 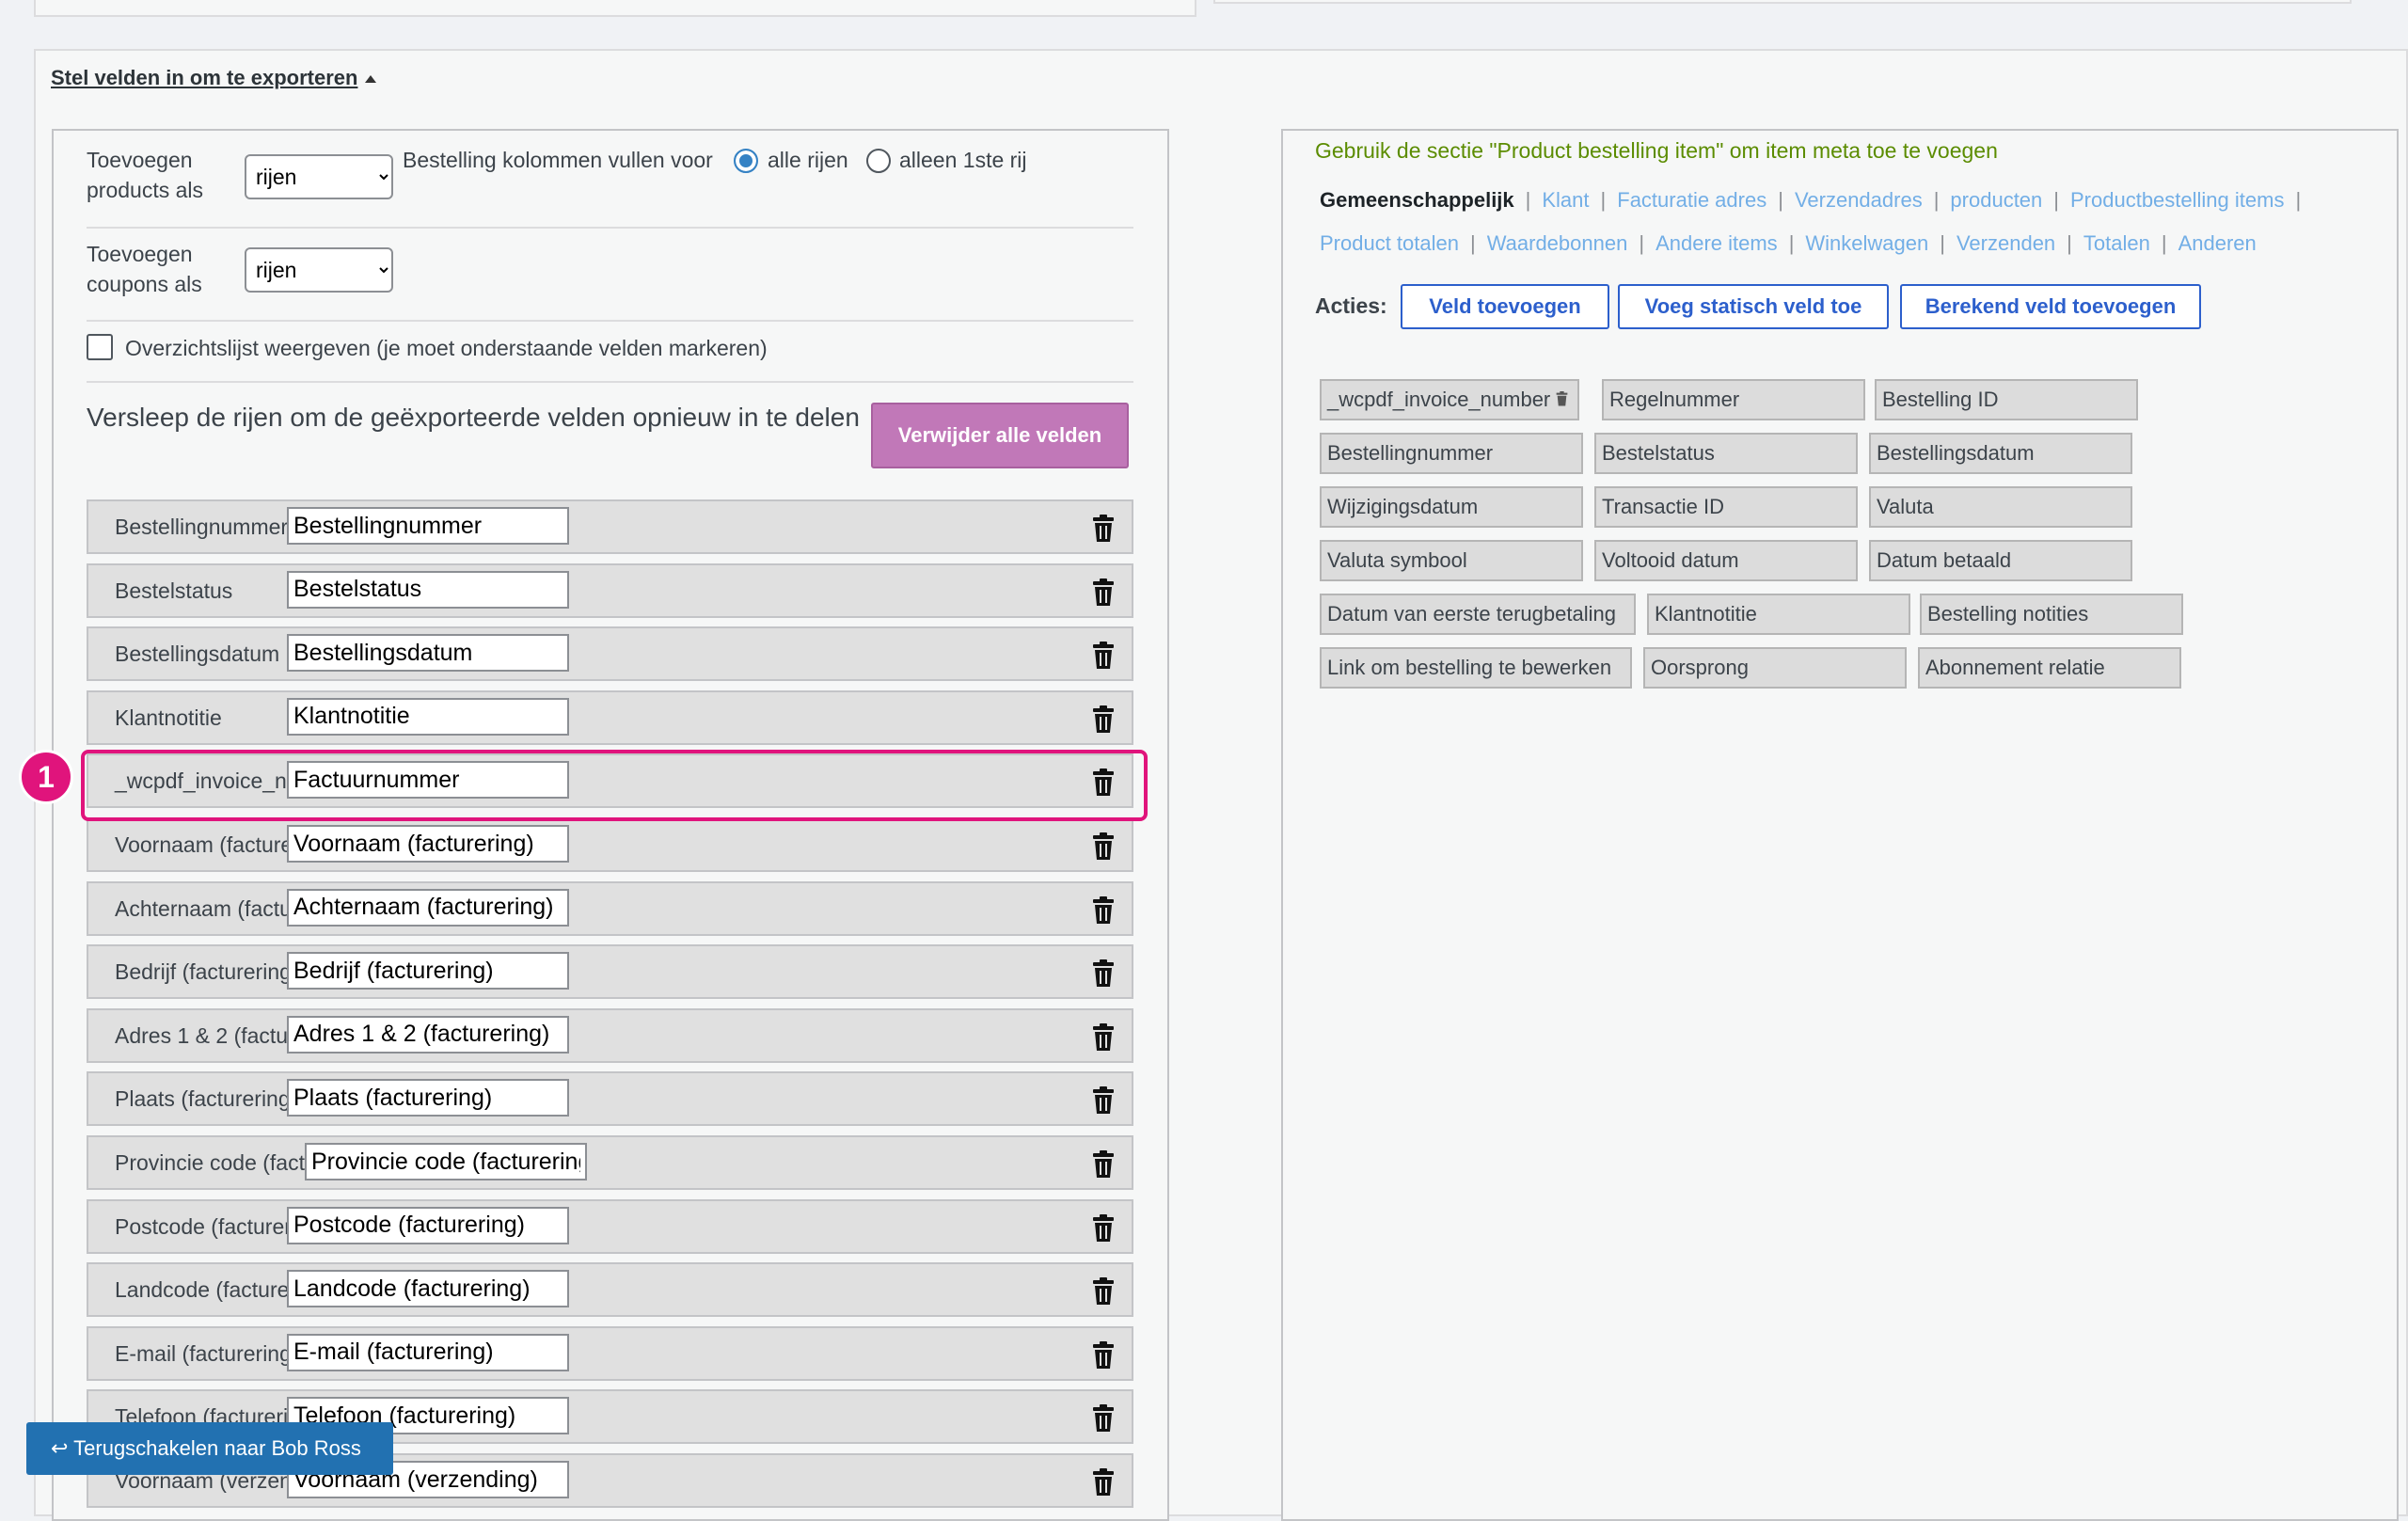 I want to click on available-field-chip-label: _wcpdf_invoice_number, so click(x=1439, y=399).